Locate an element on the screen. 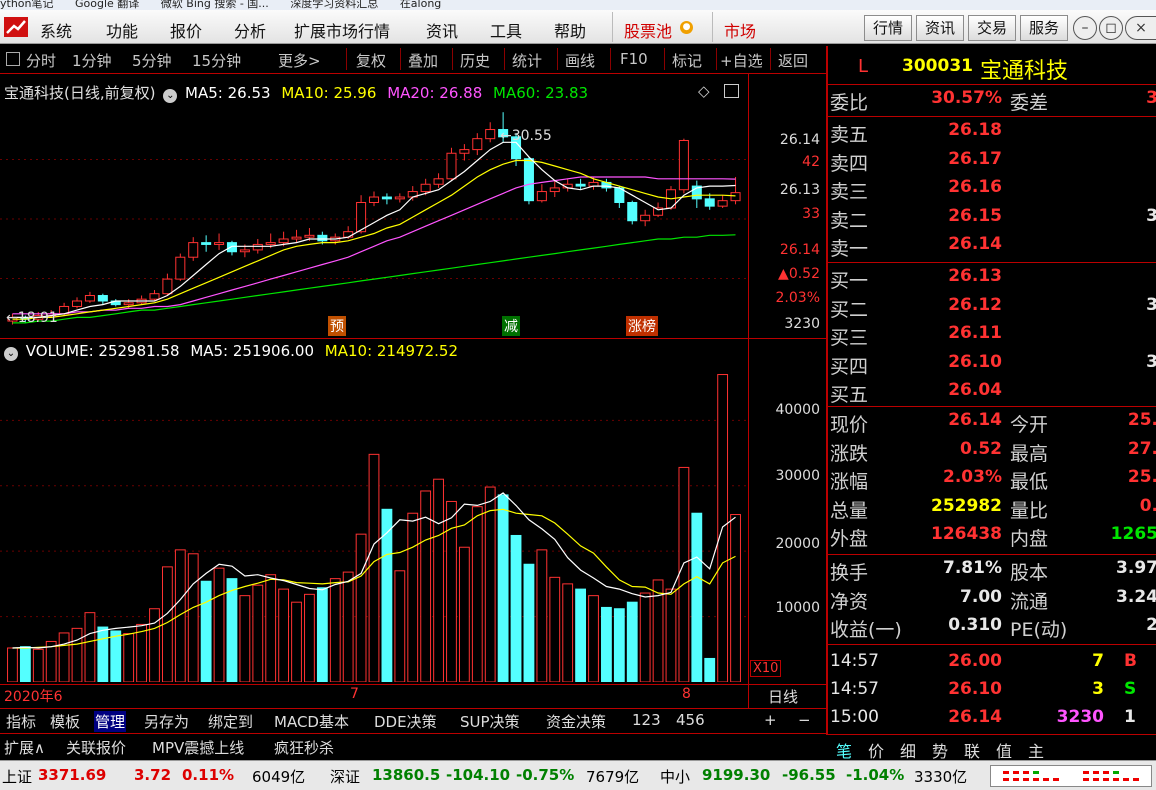 Image resolution: width=1156 pixels, height=790 pixels. tab-extend: 扩展∧ is located at coordinates (24, 747).